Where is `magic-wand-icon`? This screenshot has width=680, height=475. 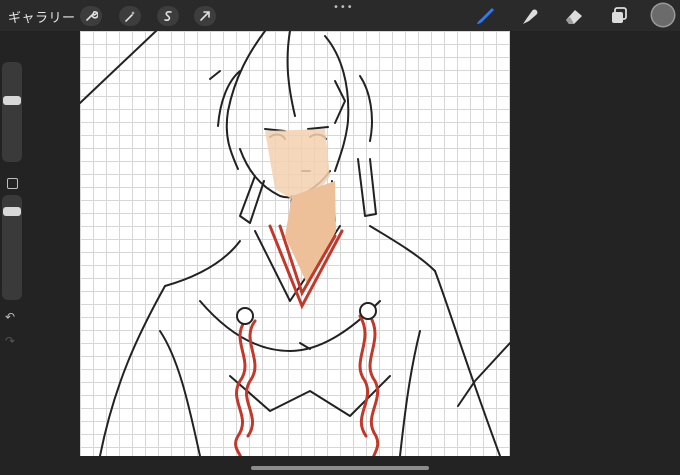 magic-wand-icon is located at coordinates (130, 16).